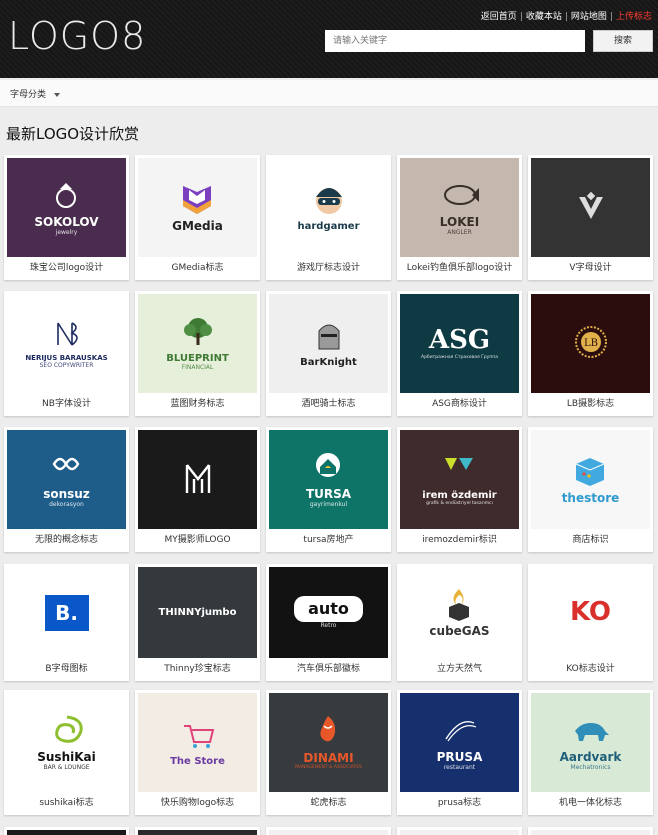  I want to click on logo-thumbnail: SOKOLOV jewelry, so click(66, 207).